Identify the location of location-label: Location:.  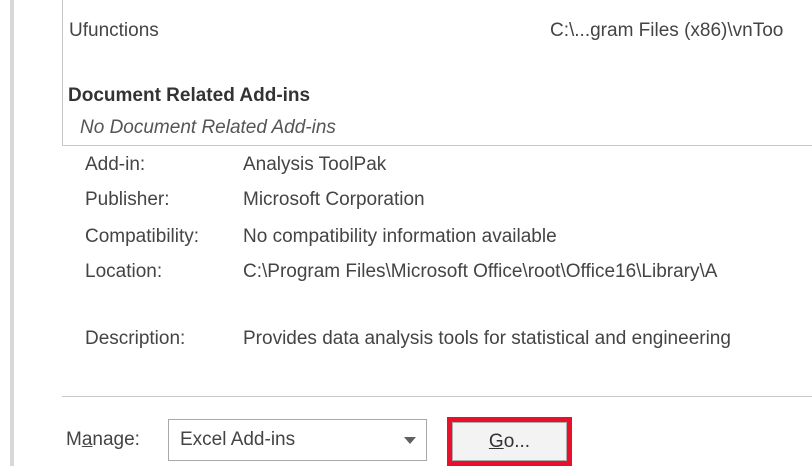
(124, 271).